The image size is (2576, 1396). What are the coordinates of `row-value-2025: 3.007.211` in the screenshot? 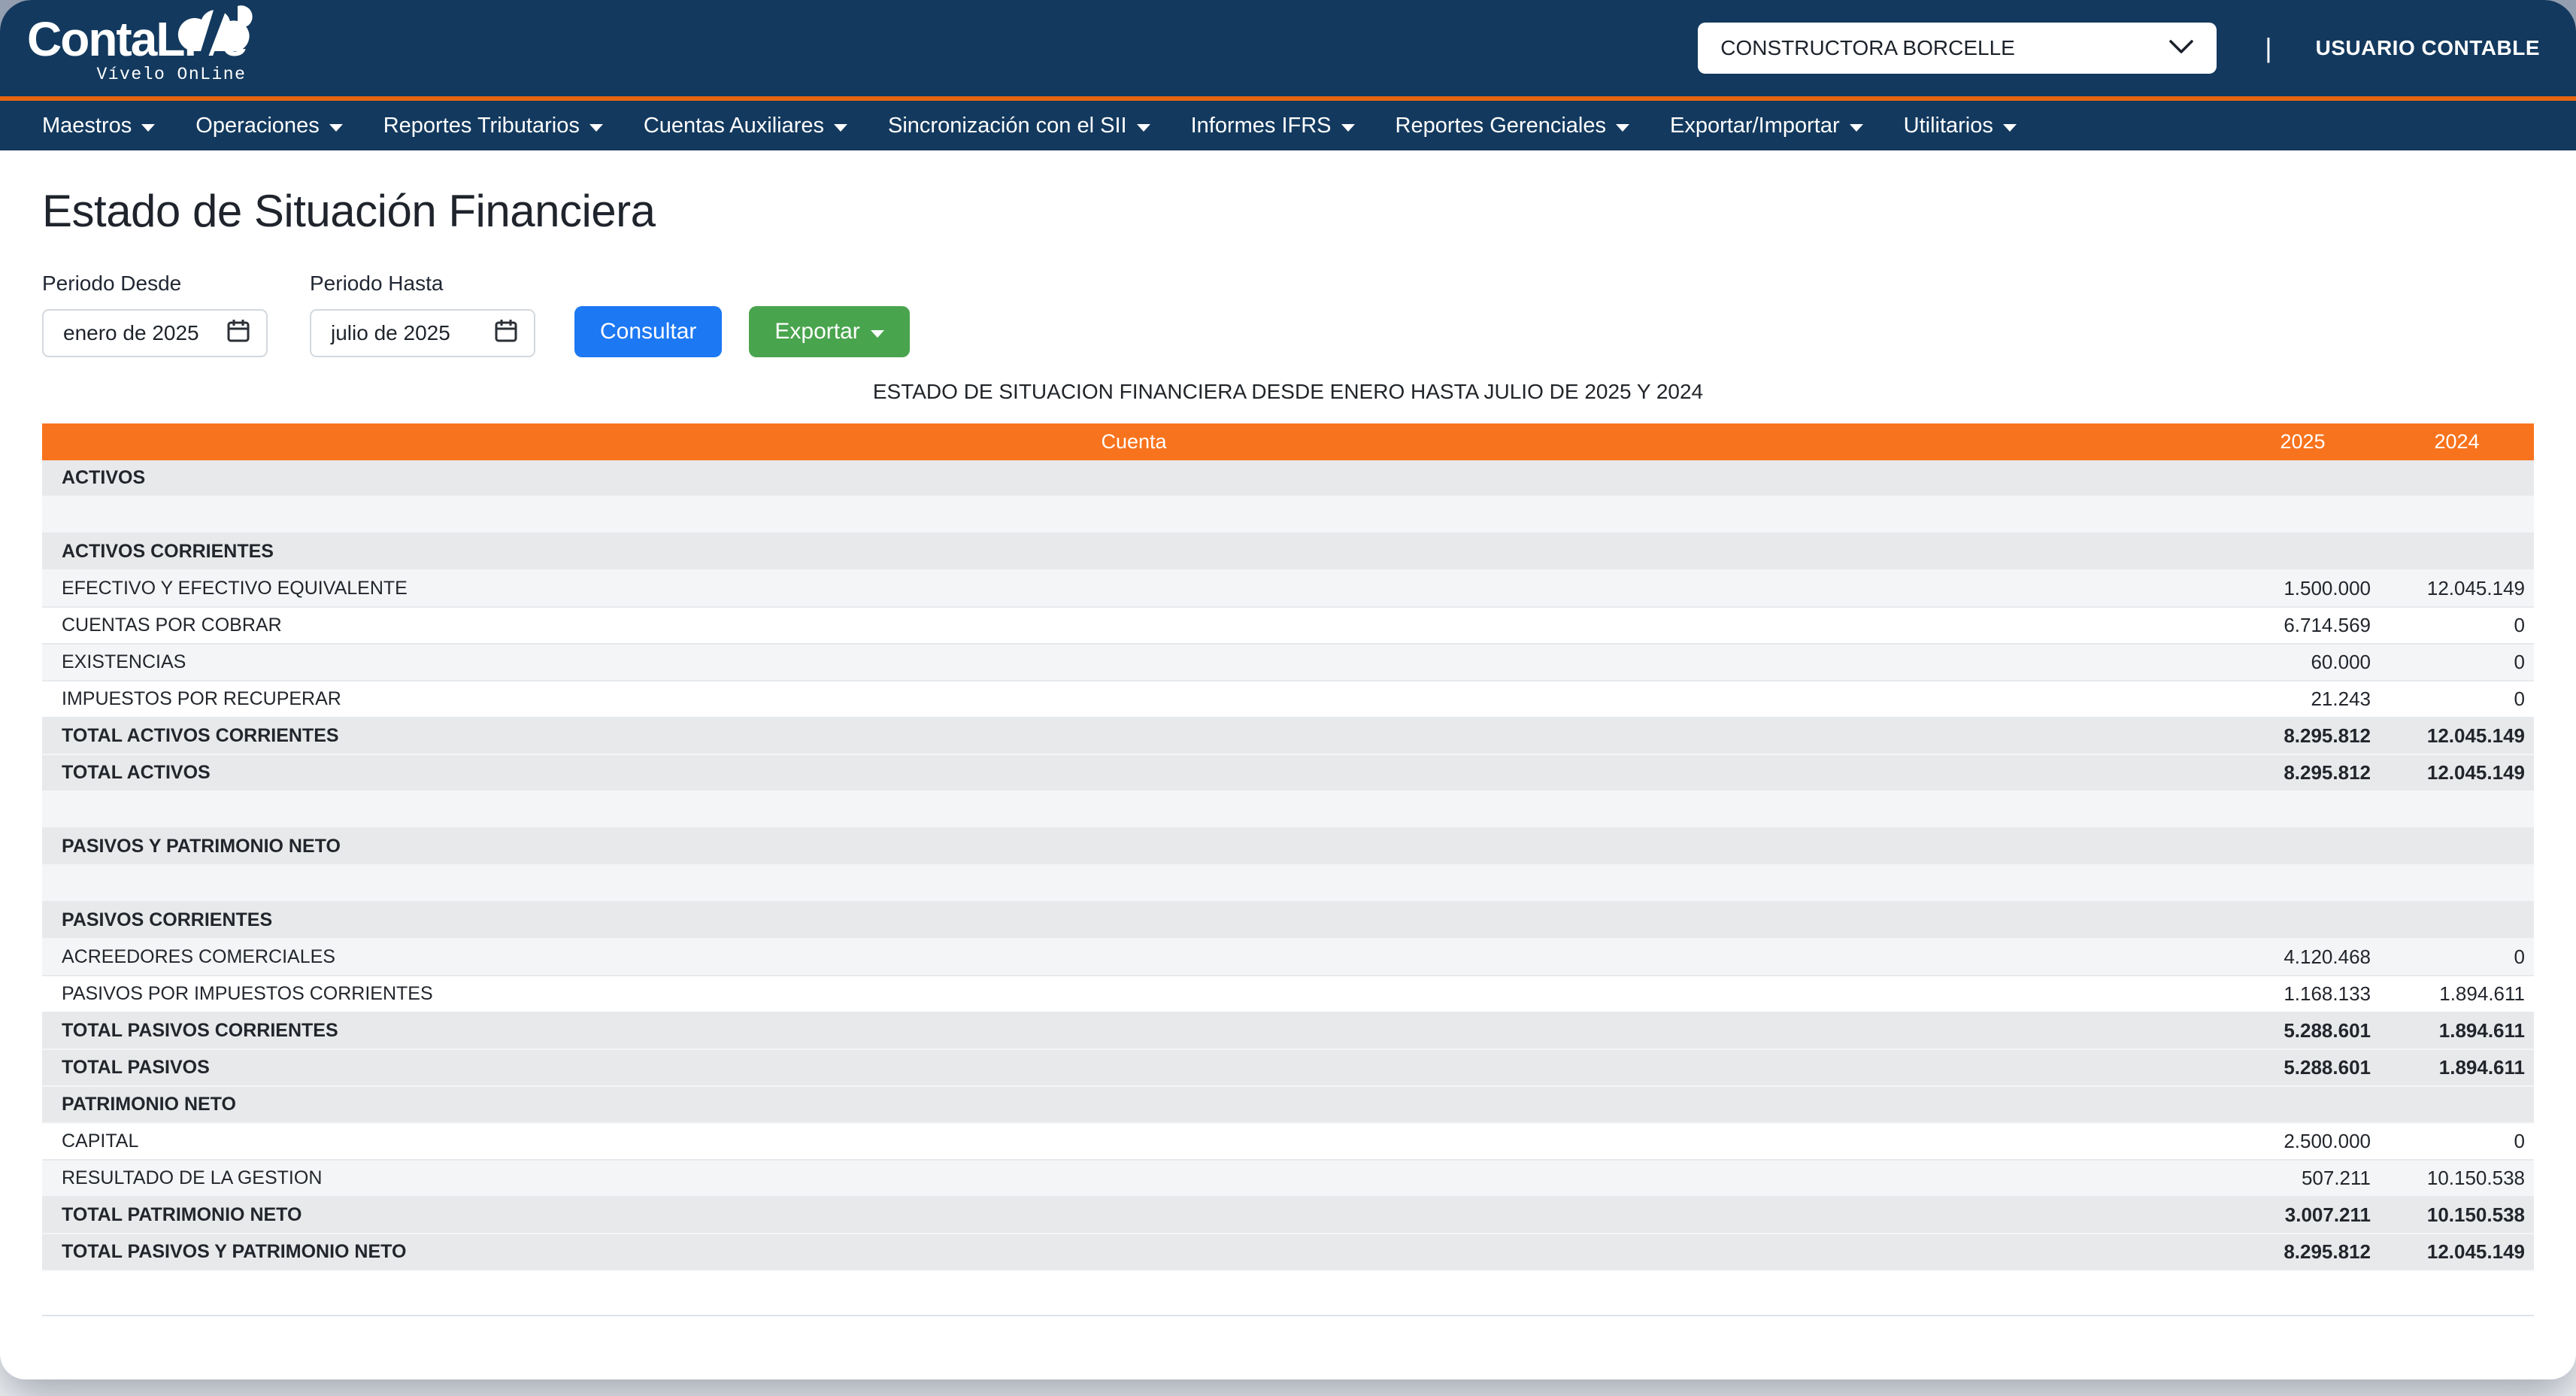 It's located at (2327, 1214).